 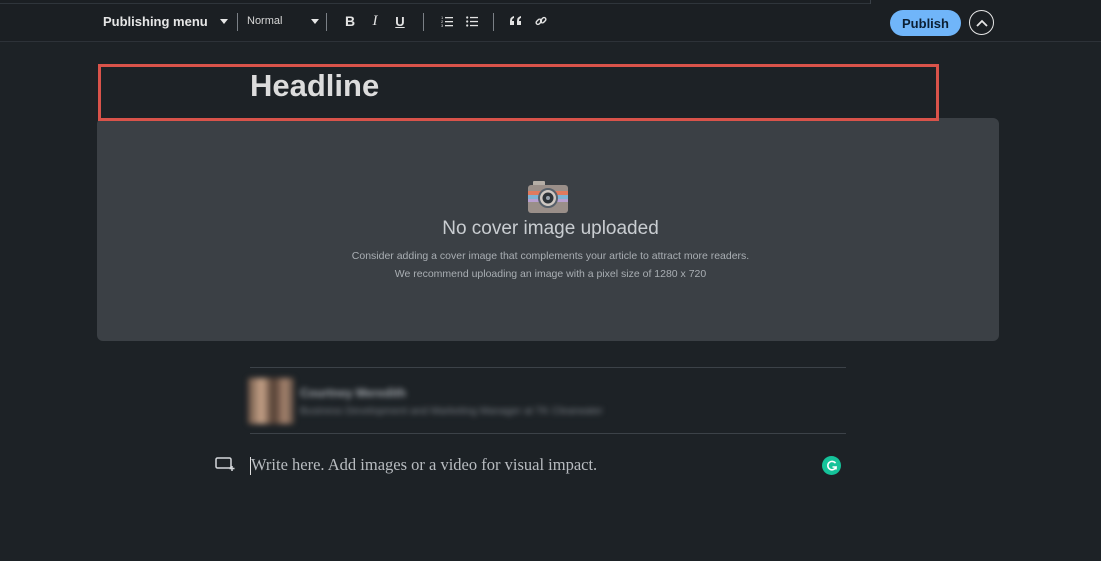 I want to click on text-style-dropdown: Normal, so click(x=283, y=21).